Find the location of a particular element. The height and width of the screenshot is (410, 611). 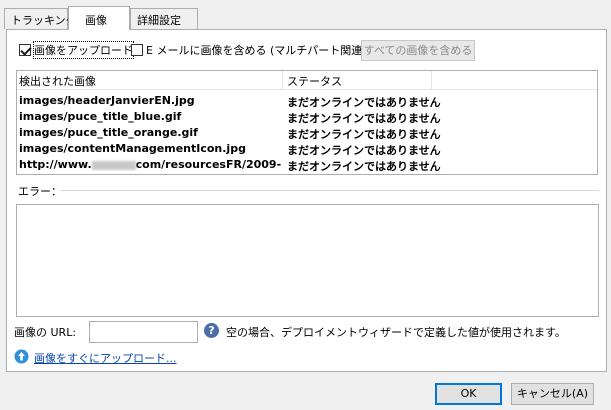

cancel-button: キャンセル(A) is located at coordinates (552, 394).